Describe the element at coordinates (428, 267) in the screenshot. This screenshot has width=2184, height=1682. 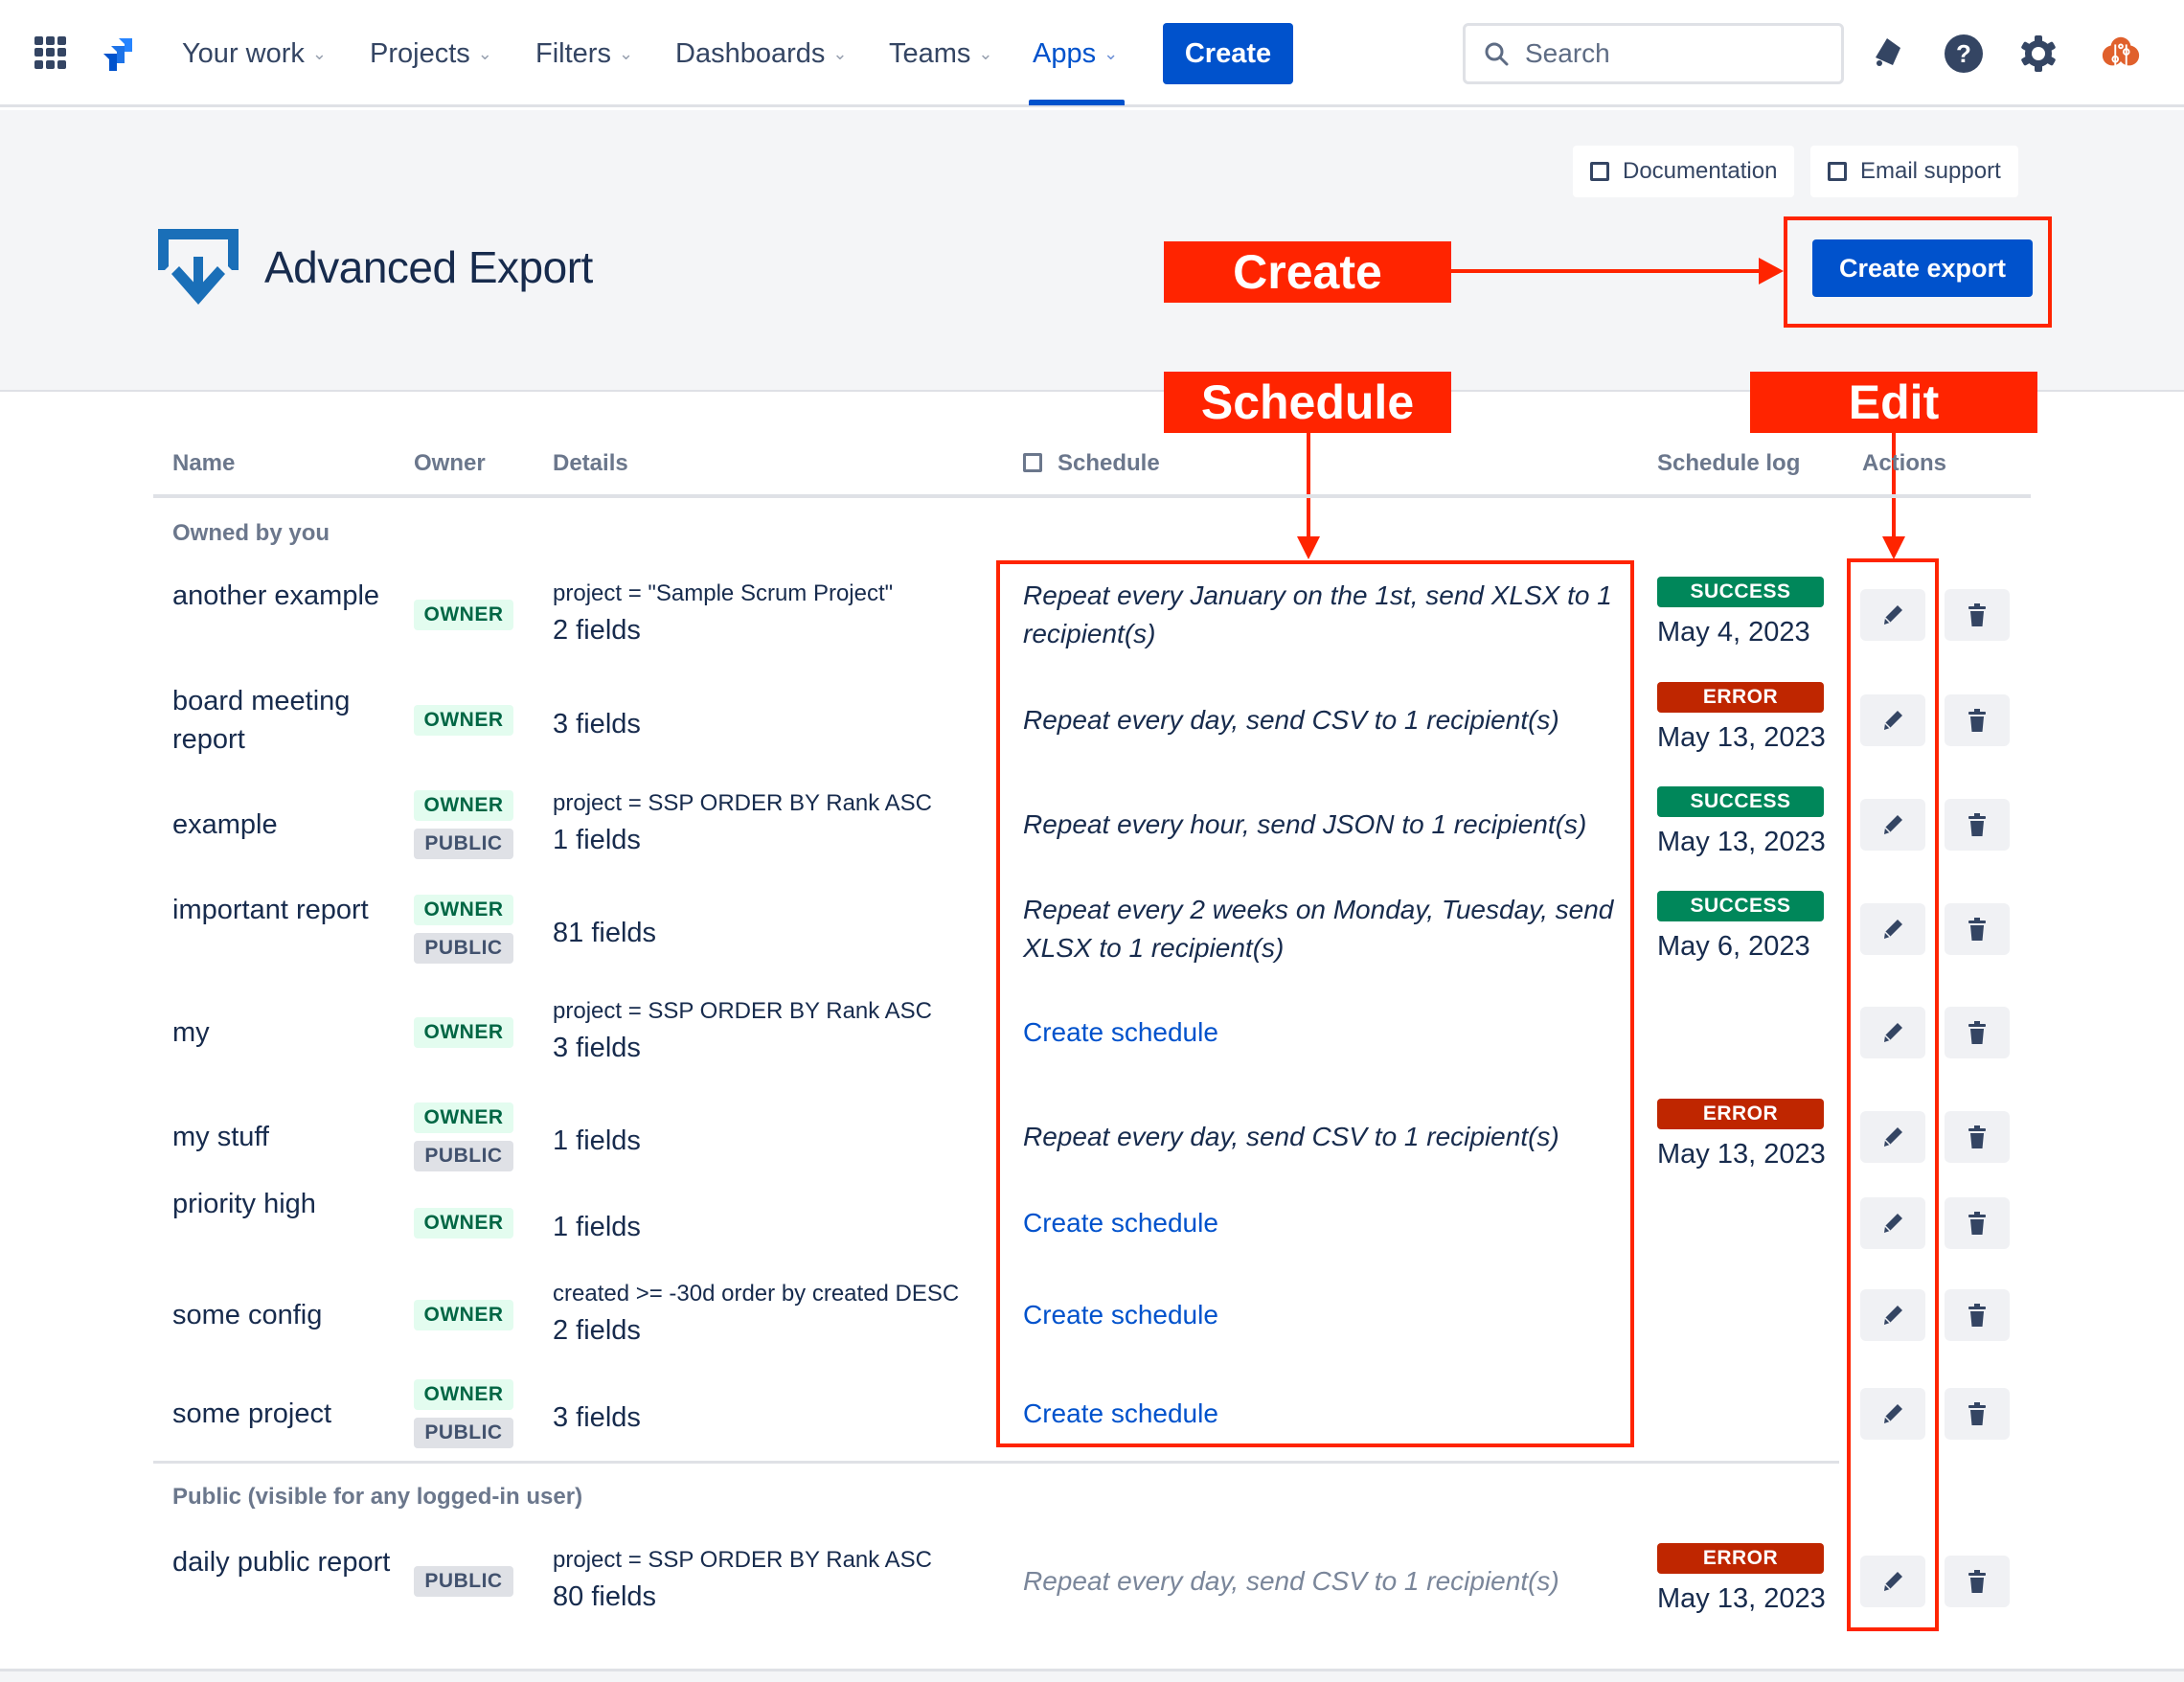
I see `app-title: Advanced Export` at that location.